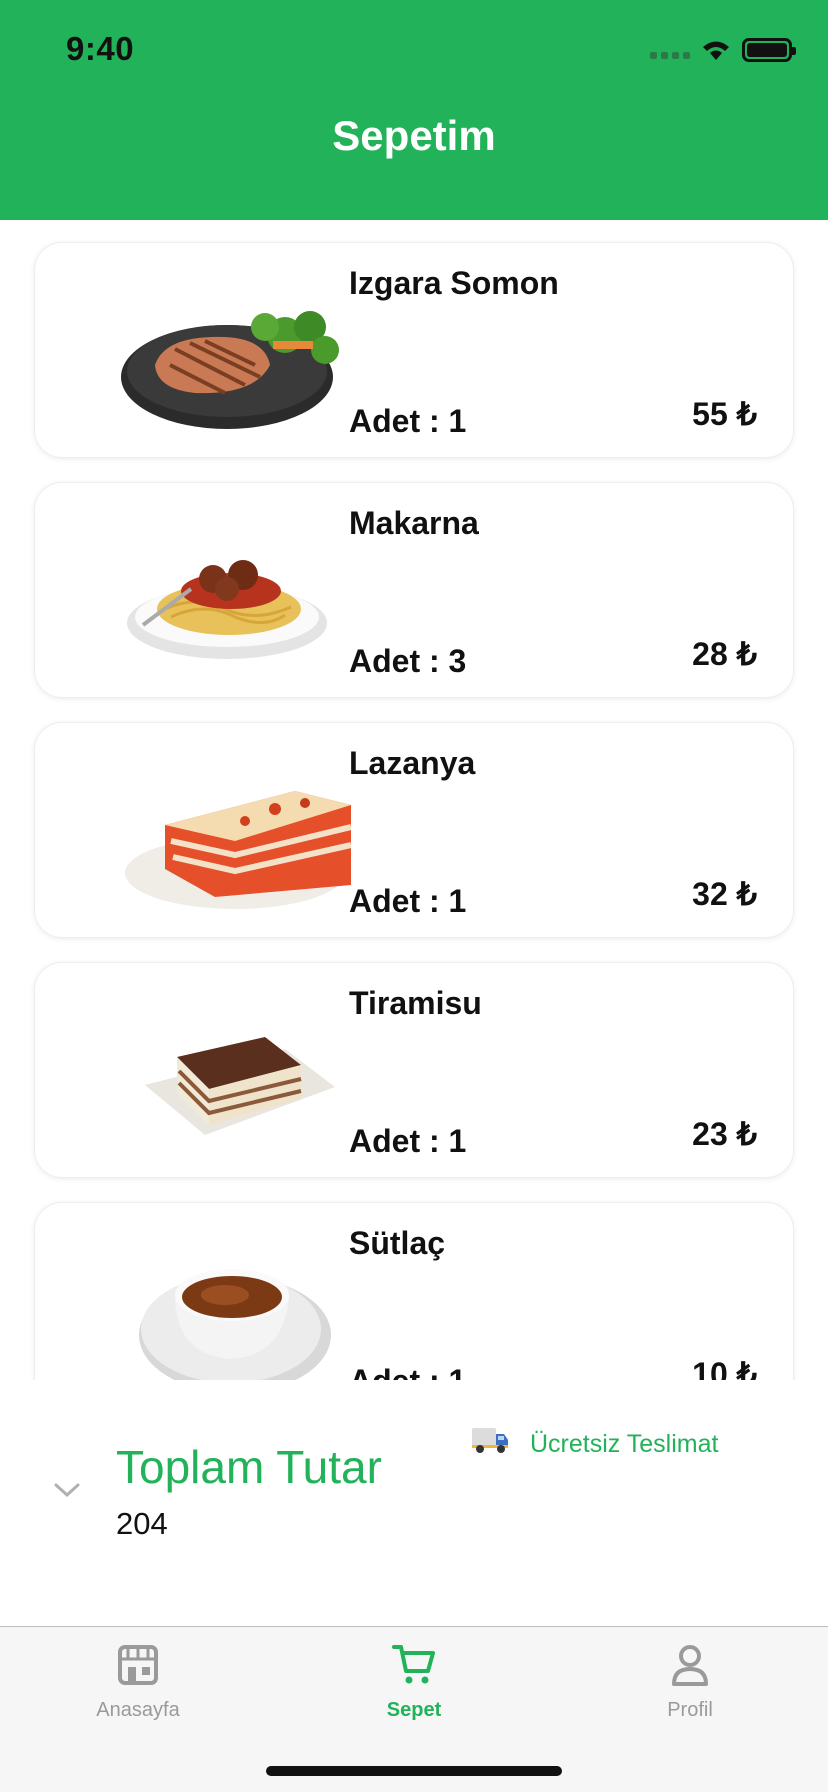 This screenshot has height=1792, width=828. What do you see at coordinates (413, 1664) in the screenshot?
I see `cart-icon` at bounding box center [413, 1664].